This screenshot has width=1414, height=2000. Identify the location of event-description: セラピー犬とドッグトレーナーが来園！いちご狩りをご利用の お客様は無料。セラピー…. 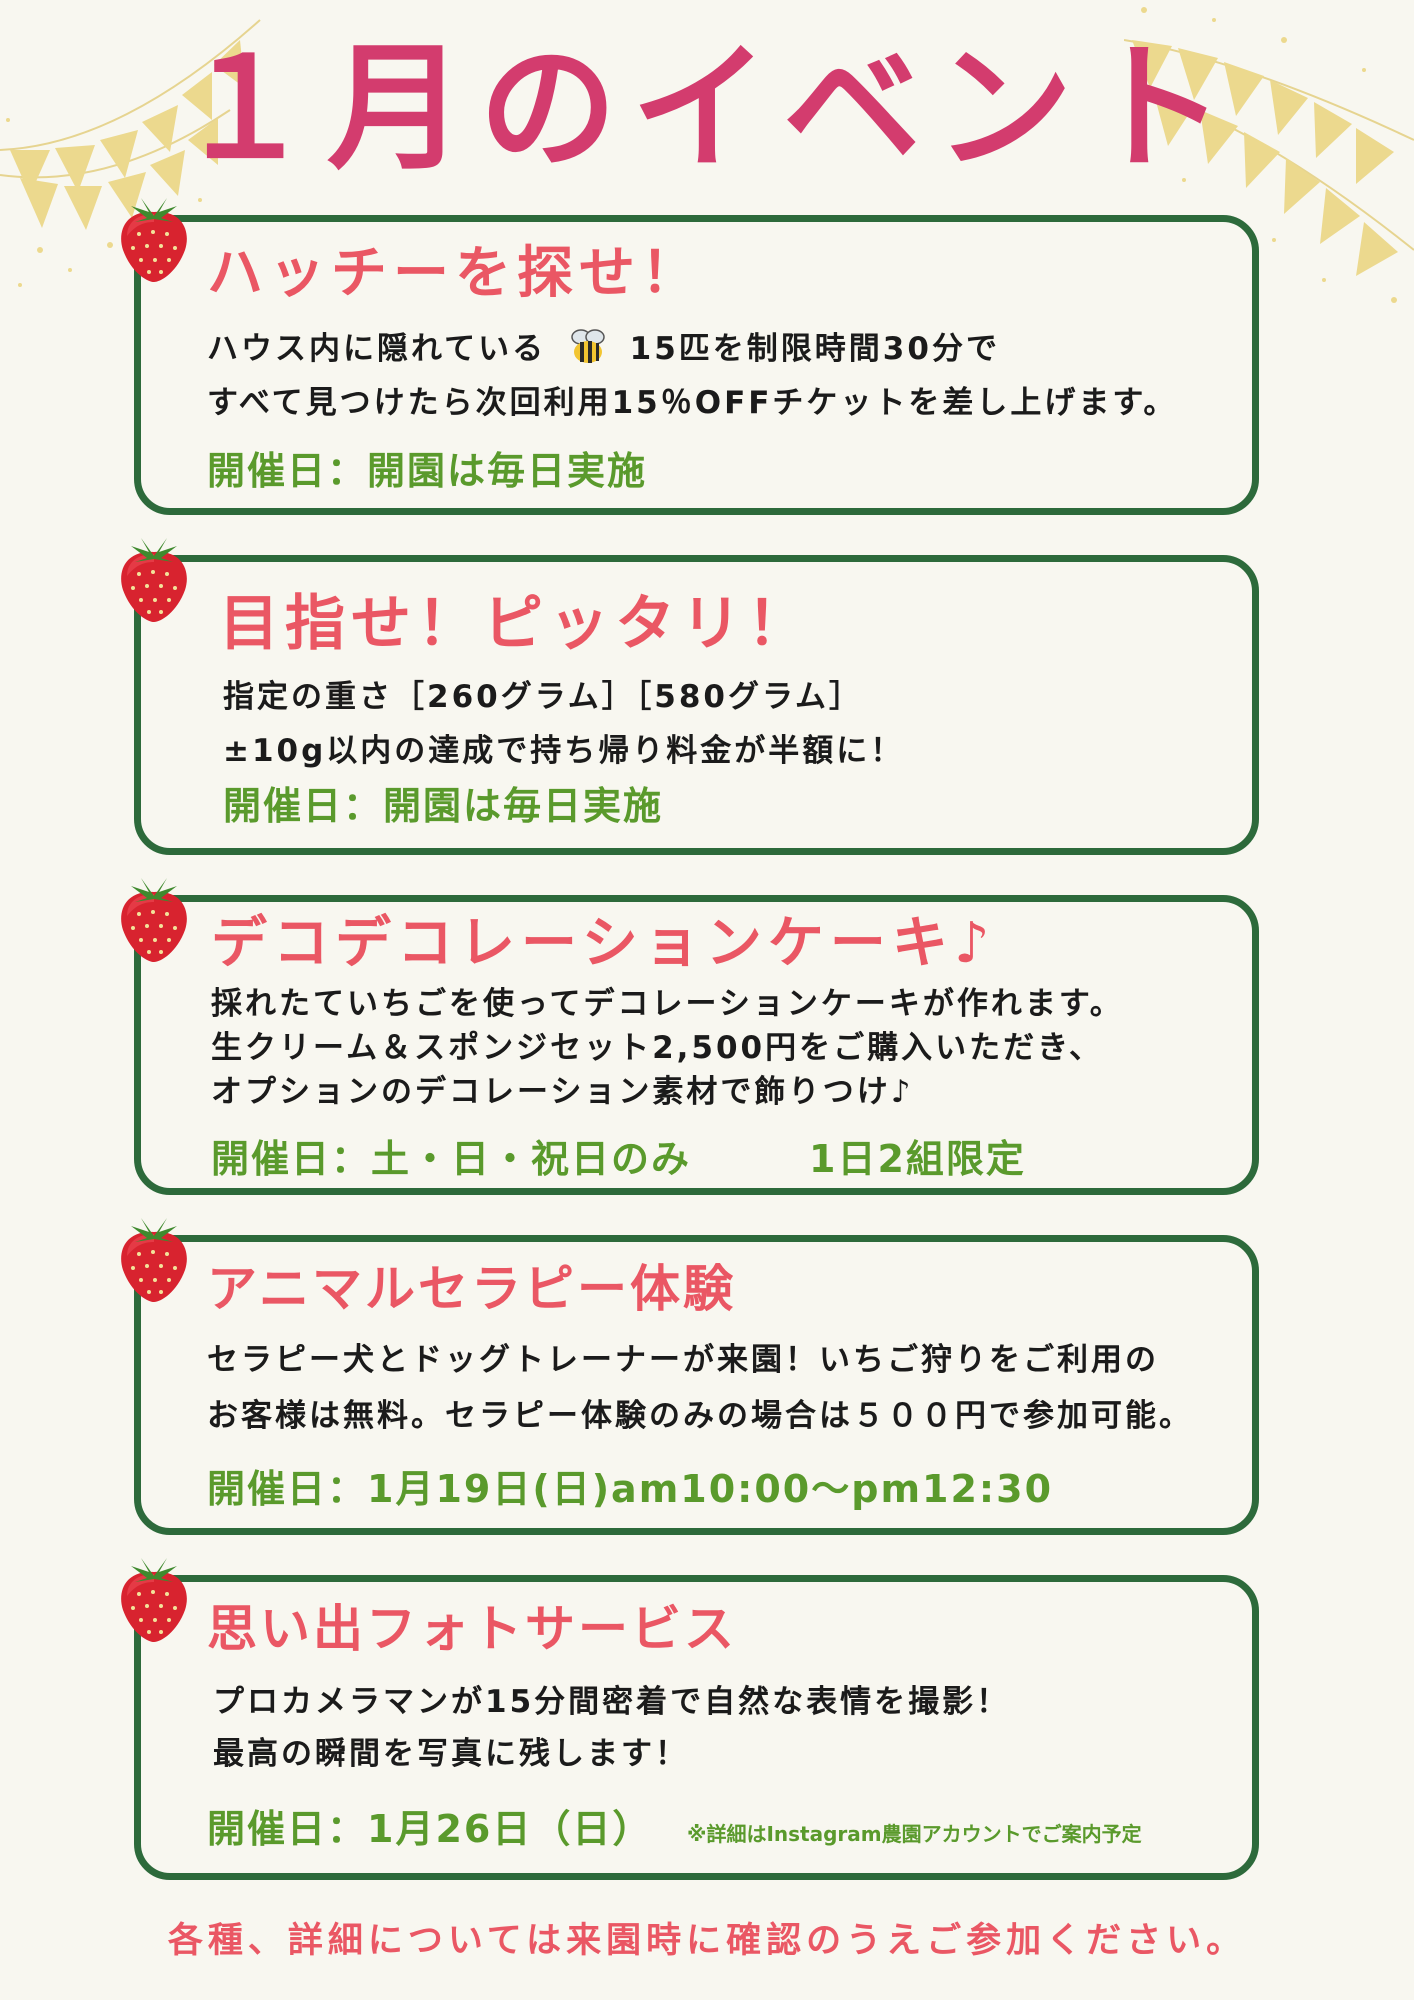
(700, 1388).